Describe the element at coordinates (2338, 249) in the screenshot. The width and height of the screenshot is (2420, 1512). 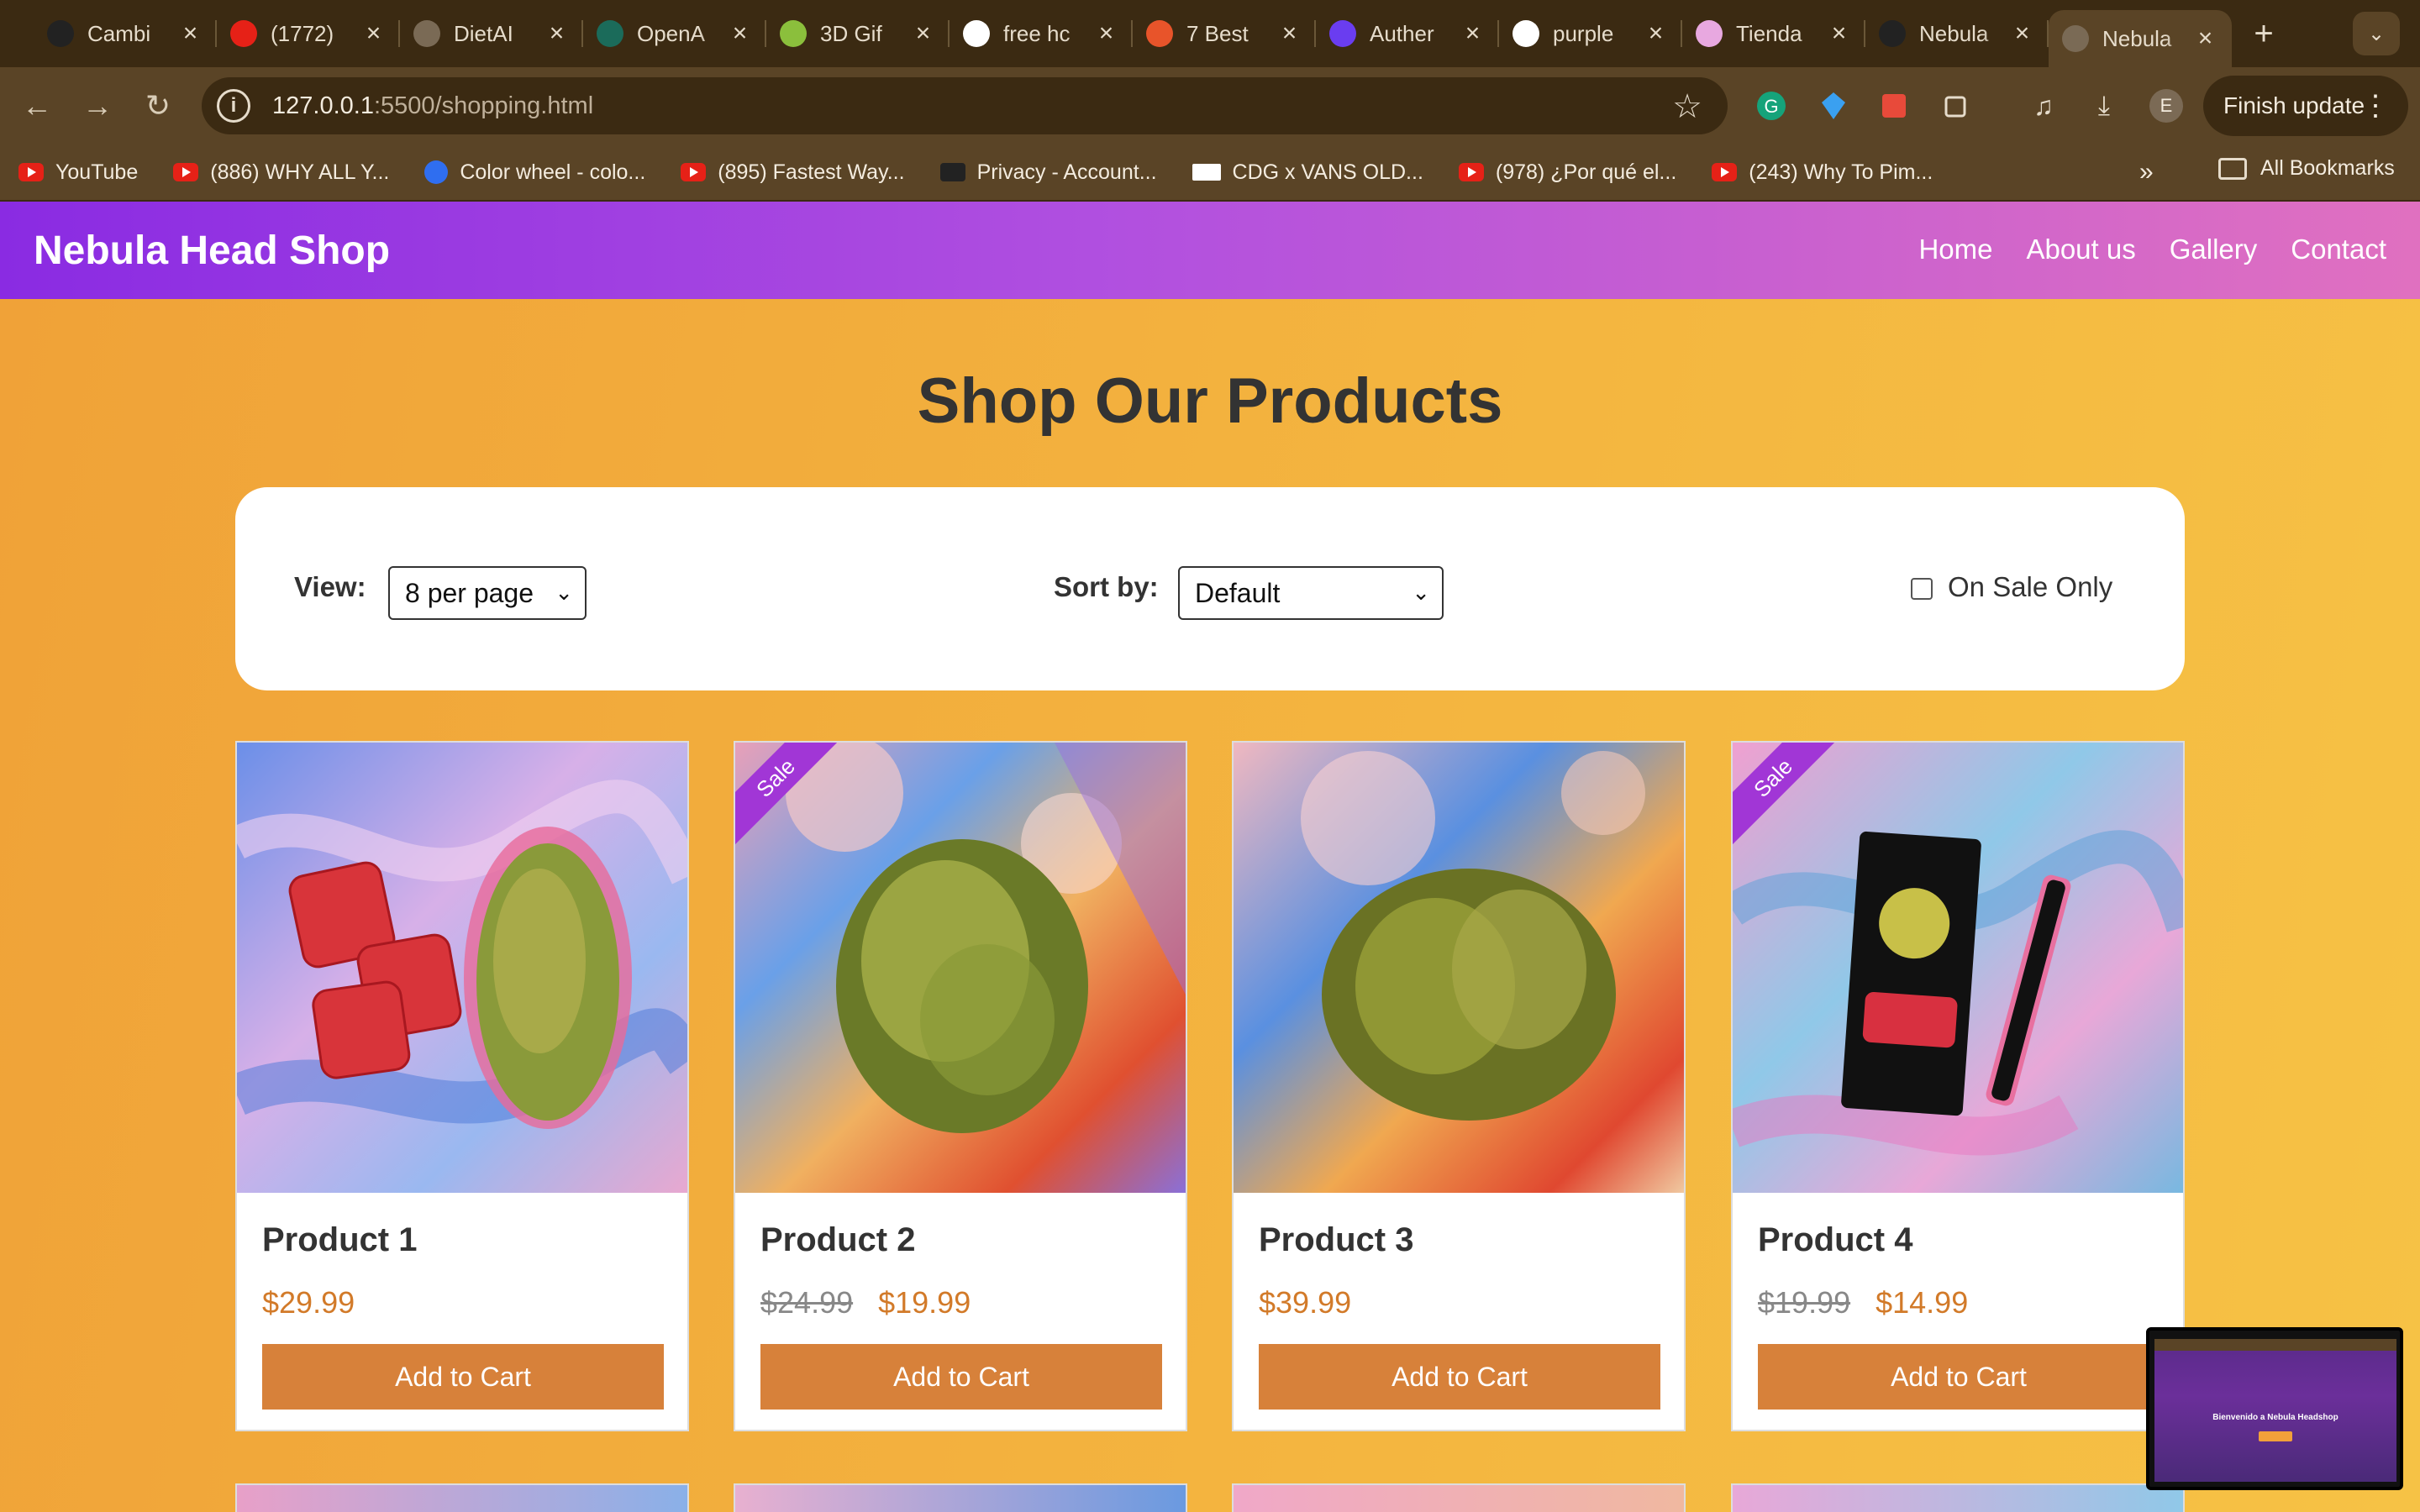
I see `nav-contact-link: Contact` at that location.